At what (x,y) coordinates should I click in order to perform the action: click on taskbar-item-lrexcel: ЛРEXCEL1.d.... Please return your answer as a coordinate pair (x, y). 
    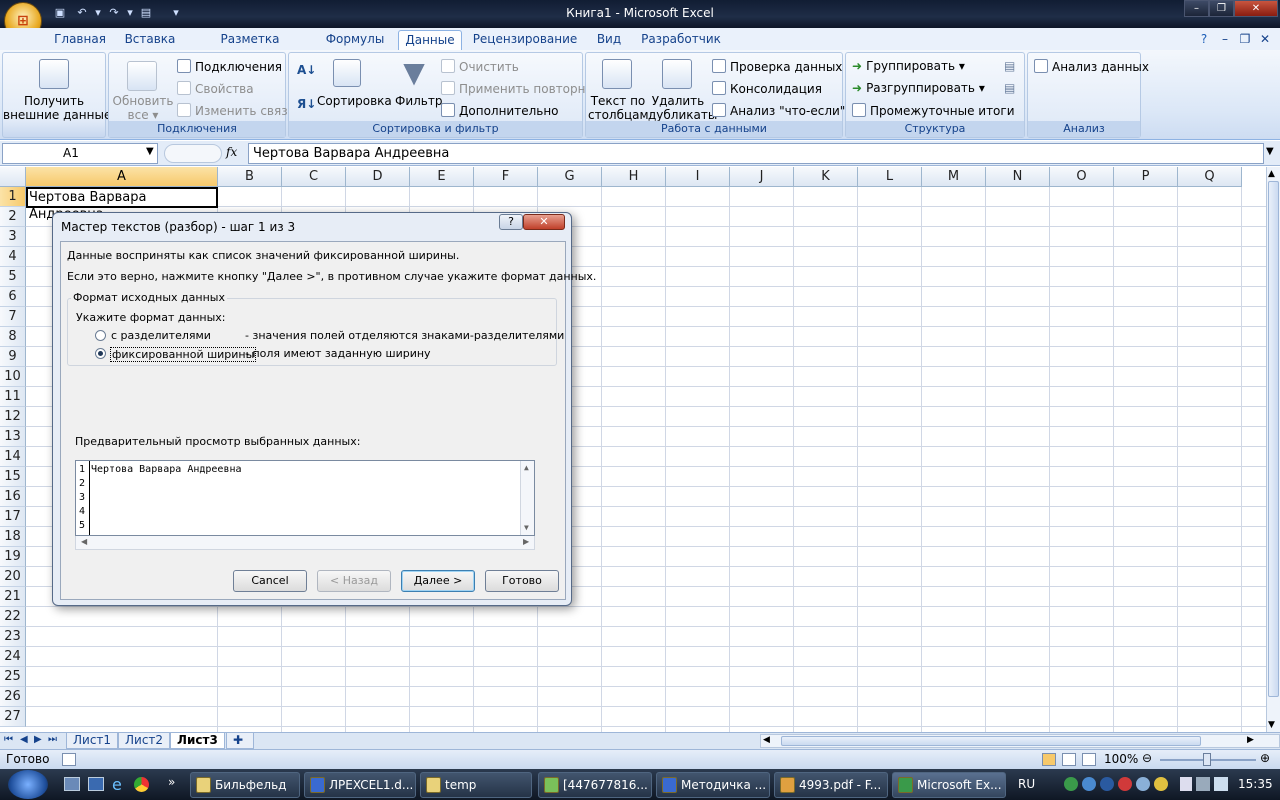
    Looking at the image, I should click on (360, 785).